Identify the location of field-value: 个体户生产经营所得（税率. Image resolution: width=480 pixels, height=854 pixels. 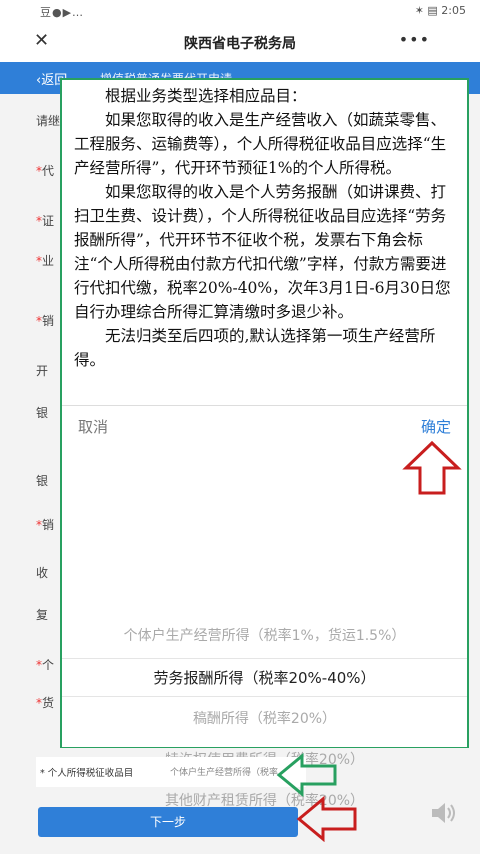
(224, 773).